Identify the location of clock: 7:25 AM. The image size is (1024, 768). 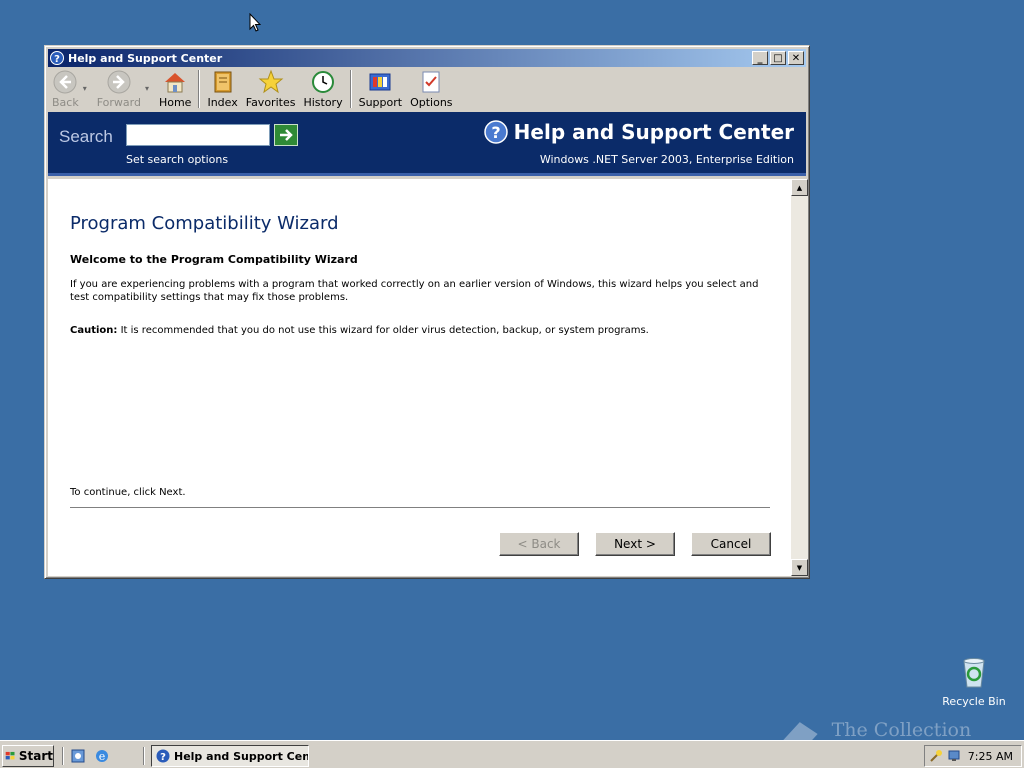
(990, 756).